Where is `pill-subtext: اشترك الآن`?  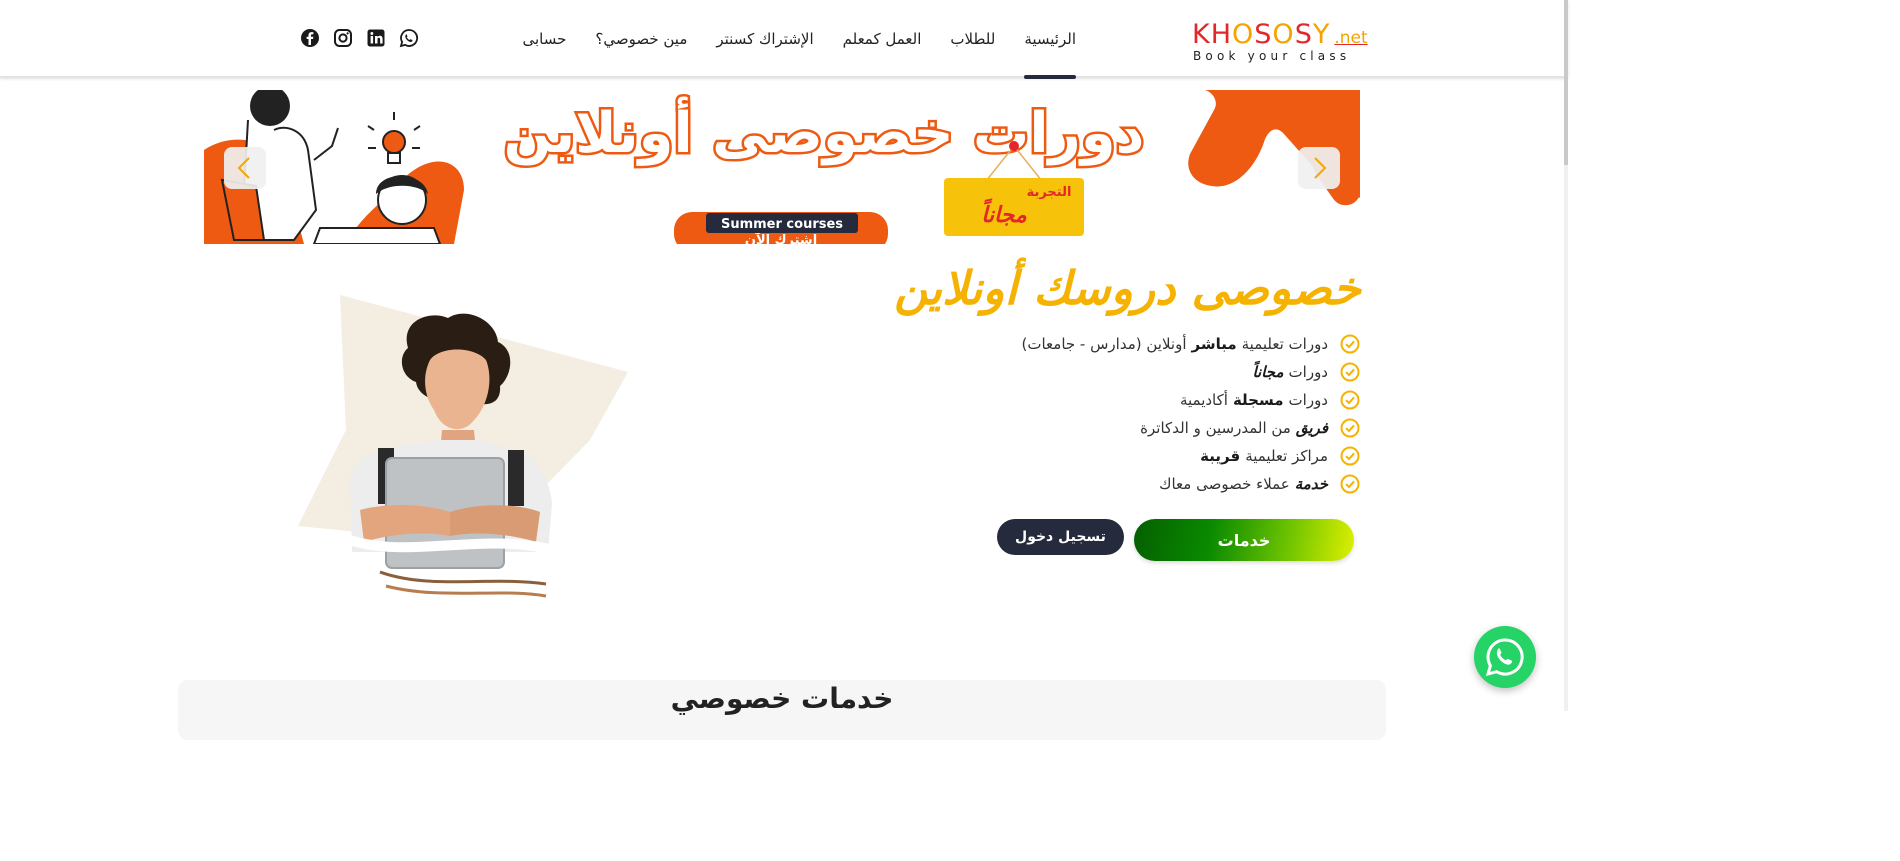
pill-subtext: اشترك الآن is located at coordinates (781, 238).